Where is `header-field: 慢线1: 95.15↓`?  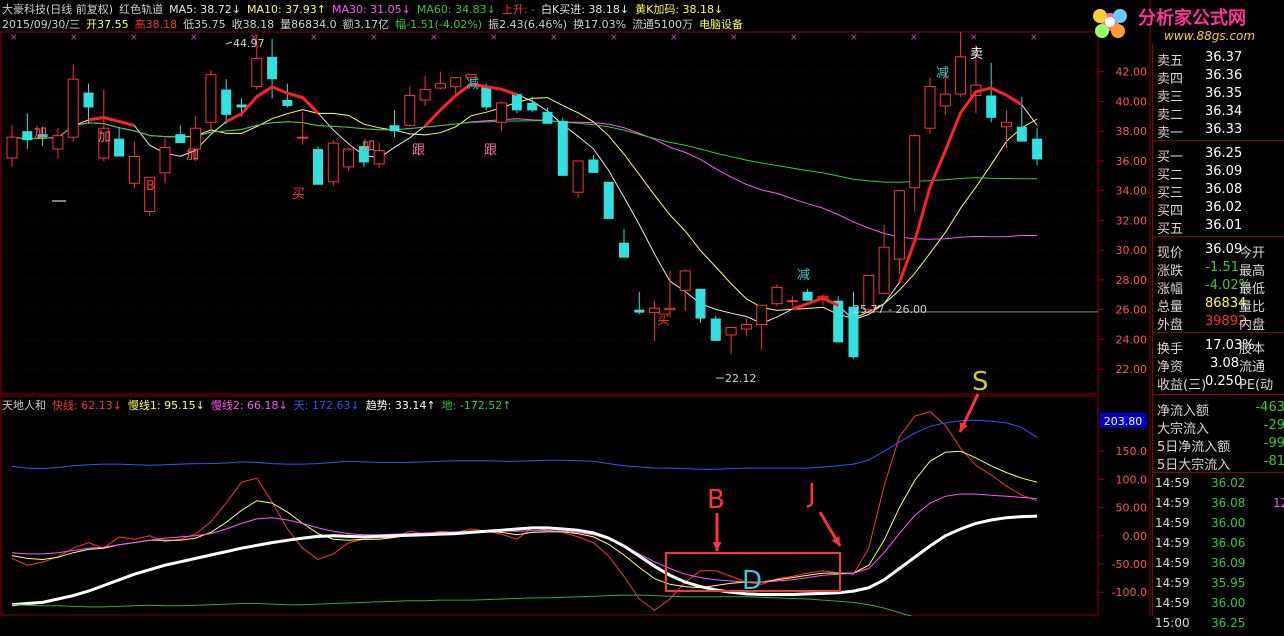
header-field: 慢线1: 95.15↓ is located at coordinates (166, 405).